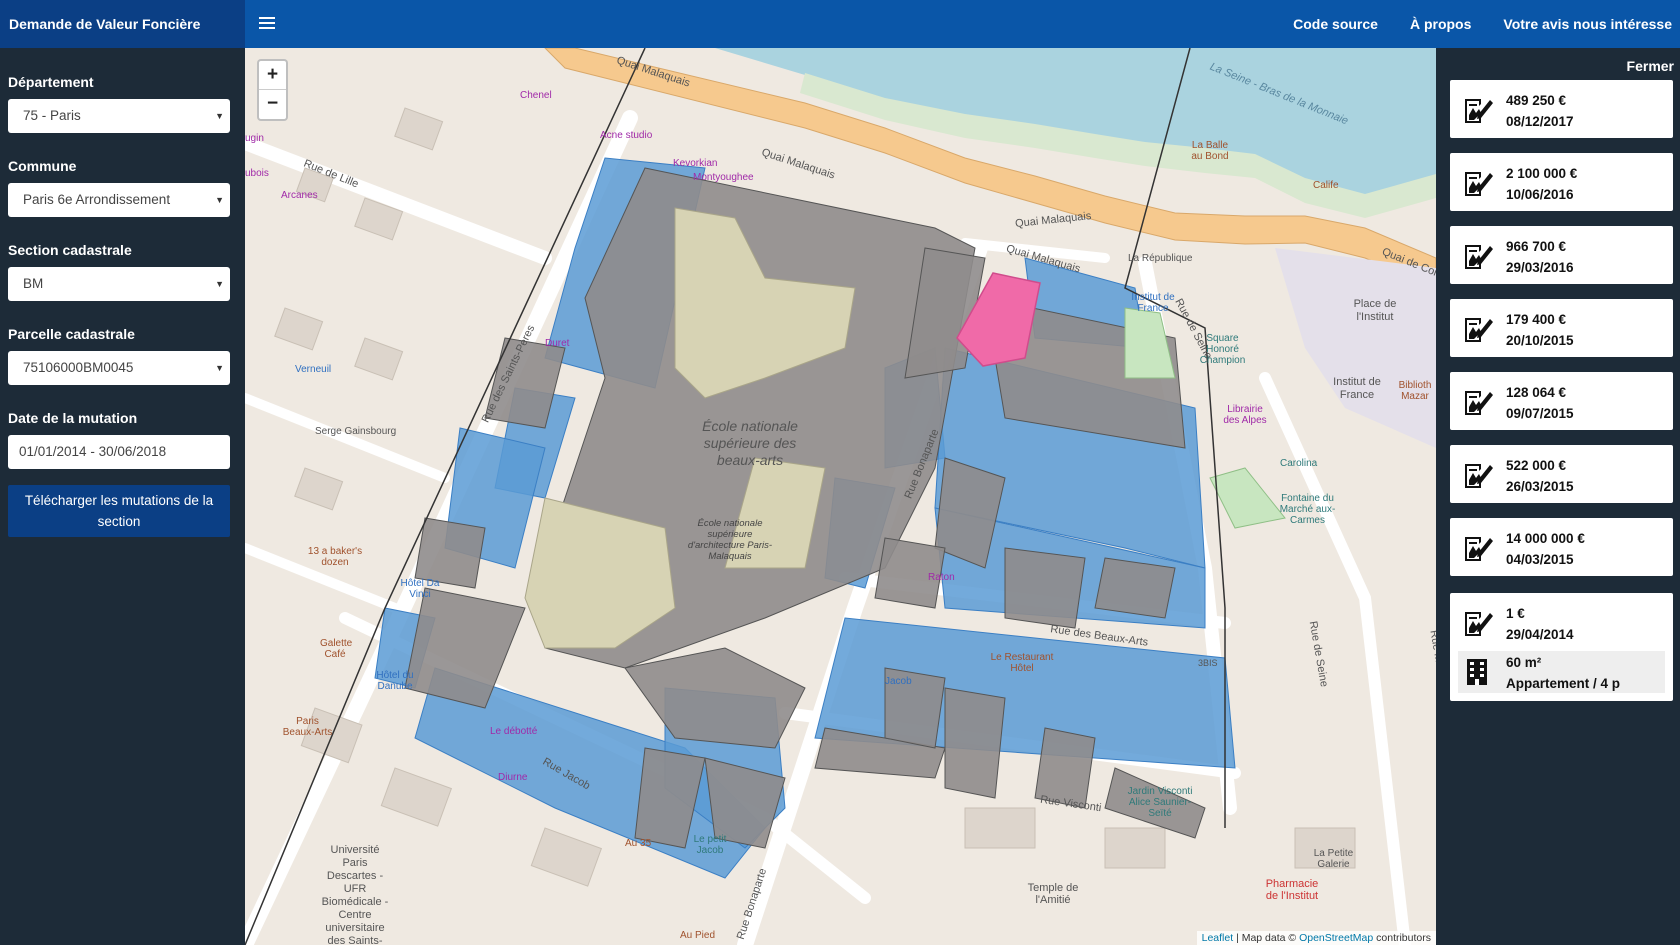 This screenshot has width=1680, height=945. Describe the element at coordinates (513, 777) in the screenshot. I see `poi-label: Diurne` at that location.